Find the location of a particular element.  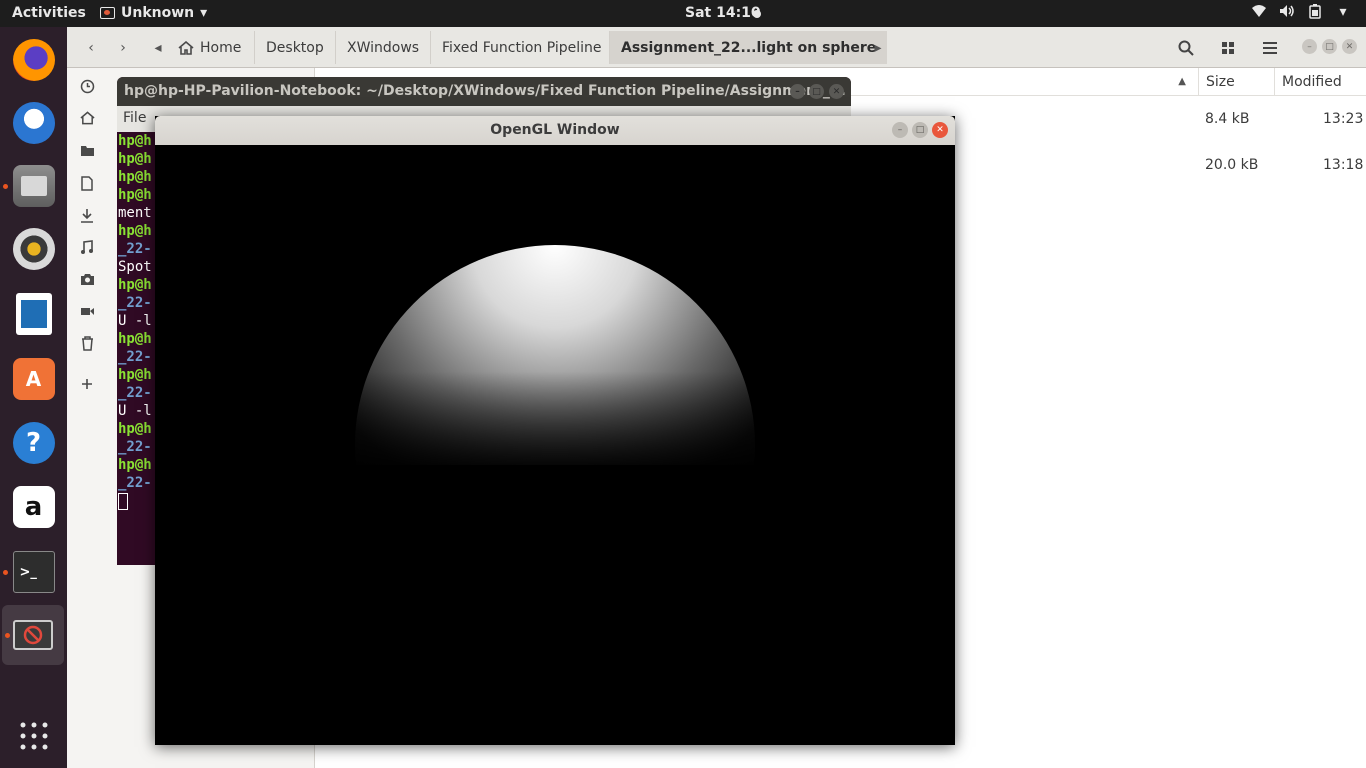

minimize-button: – is located at coordinates (1309, 46).